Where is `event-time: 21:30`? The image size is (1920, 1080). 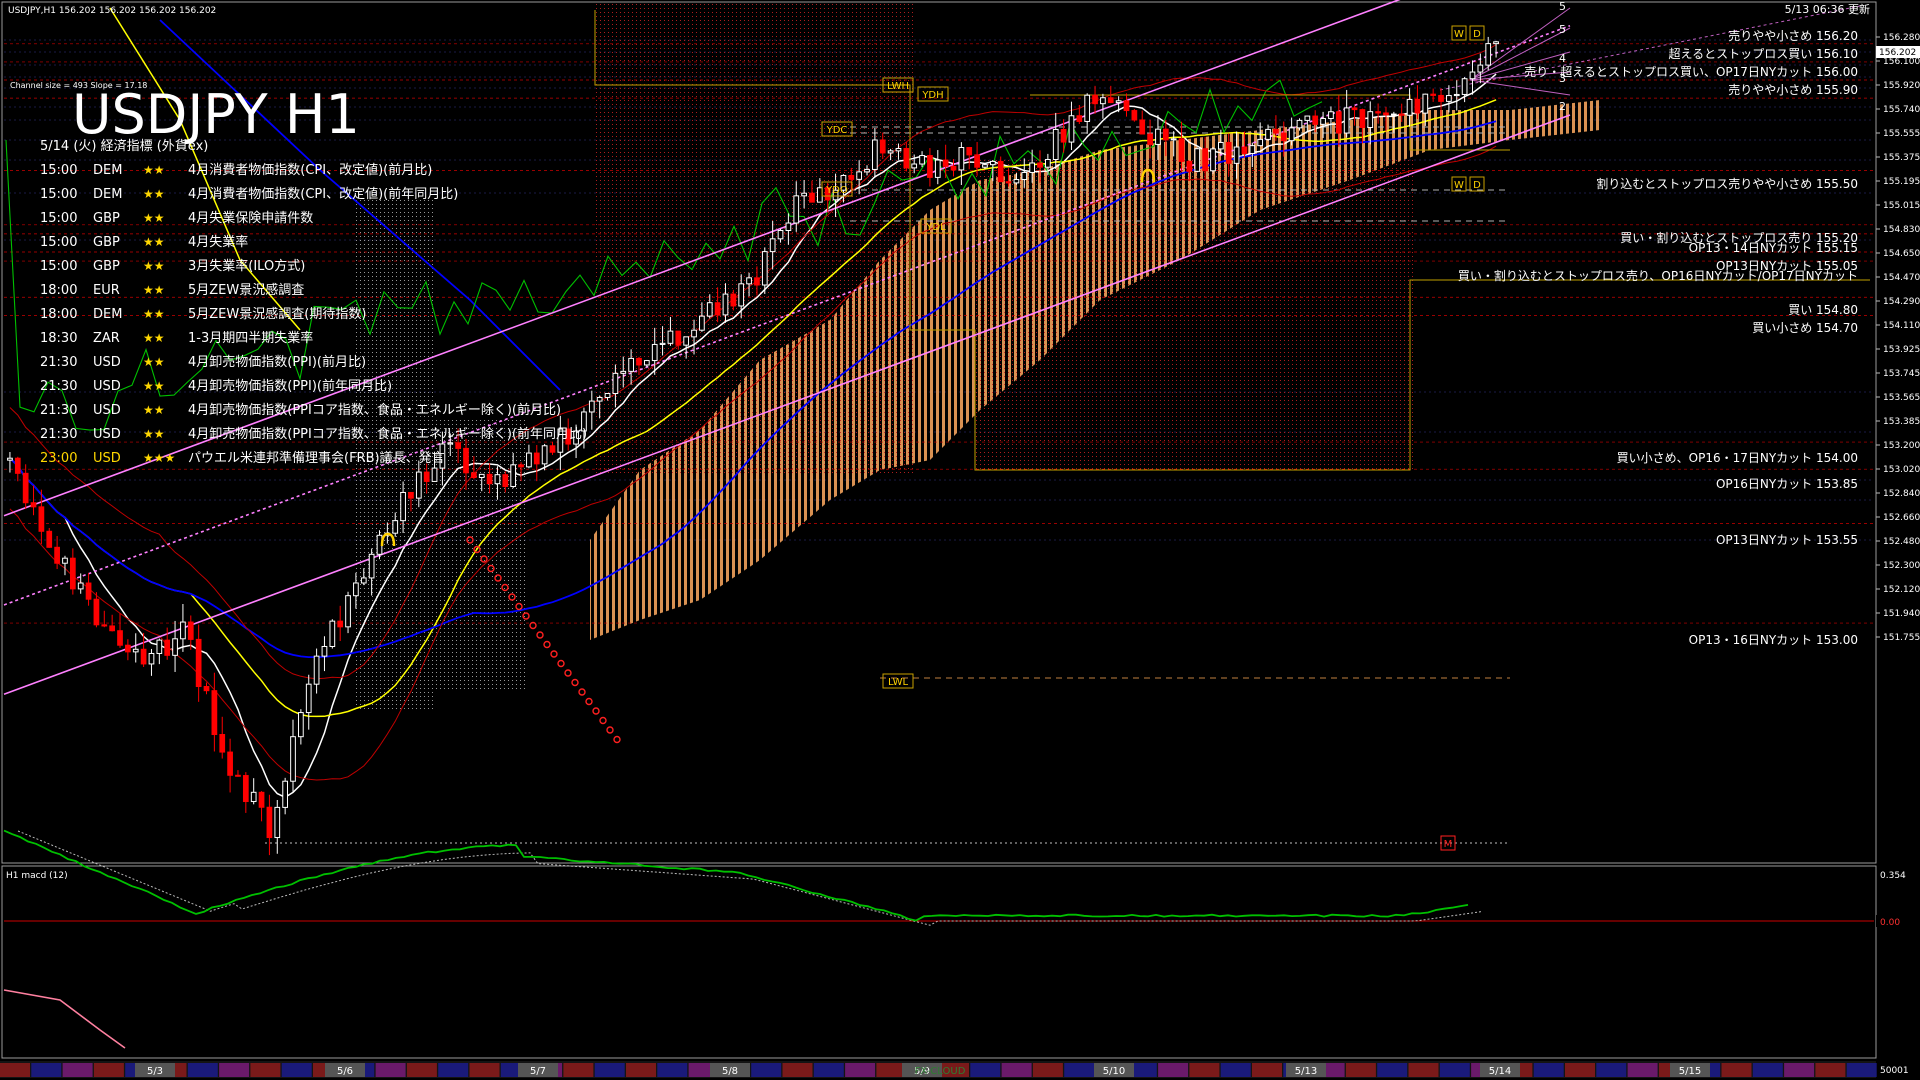
event-time: 21:30 is located at coordinates (58, 386).